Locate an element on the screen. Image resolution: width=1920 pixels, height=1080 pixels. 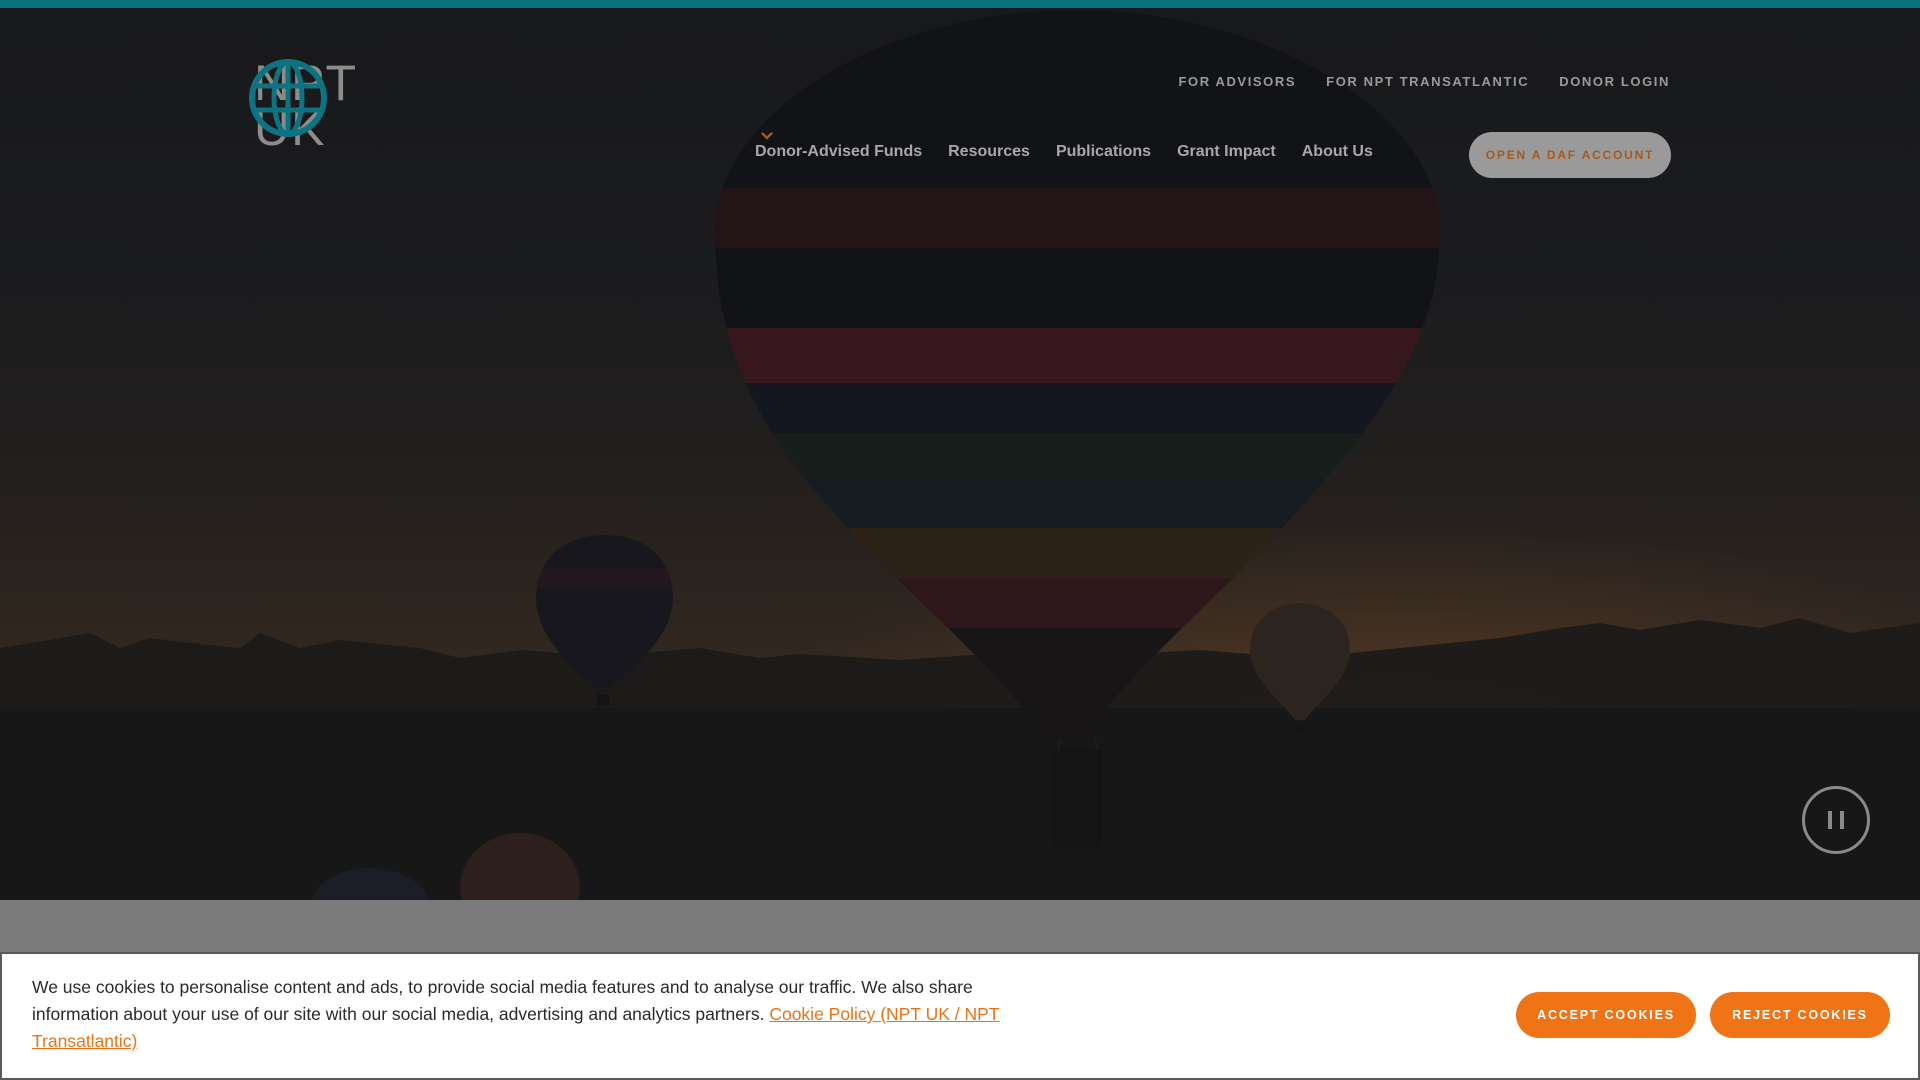
nav-label: Resources is located at coordinates (989, 151).